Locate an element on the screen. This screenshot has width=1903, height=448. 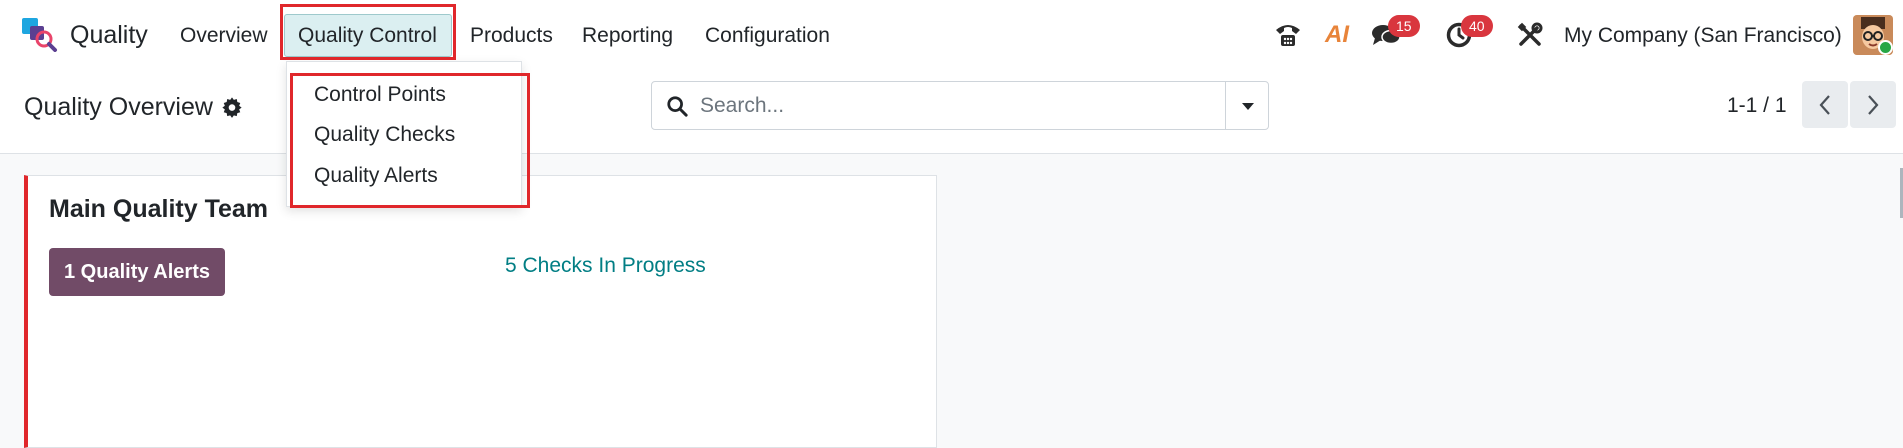
phone-icon is located at coordinates (1288, 35).